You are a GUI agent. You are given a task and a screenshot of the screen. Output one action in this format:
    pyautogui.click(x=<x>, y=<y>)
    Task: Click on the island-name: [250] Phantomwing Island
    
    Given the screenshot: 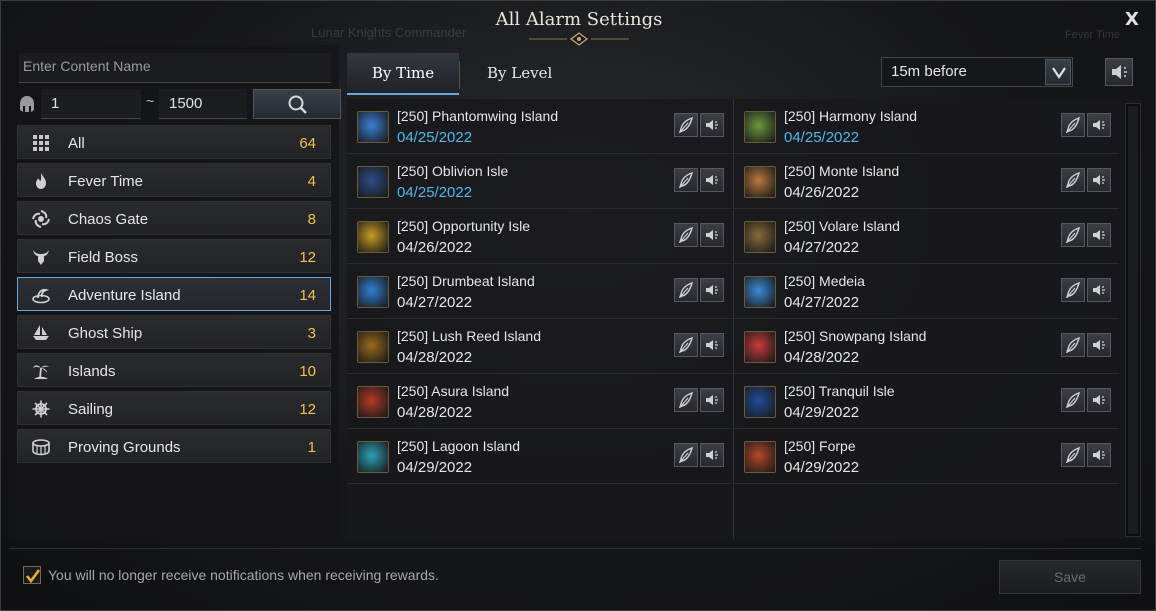 What is the action you would take?
    pyautogui.click(x=478, y=116)
    